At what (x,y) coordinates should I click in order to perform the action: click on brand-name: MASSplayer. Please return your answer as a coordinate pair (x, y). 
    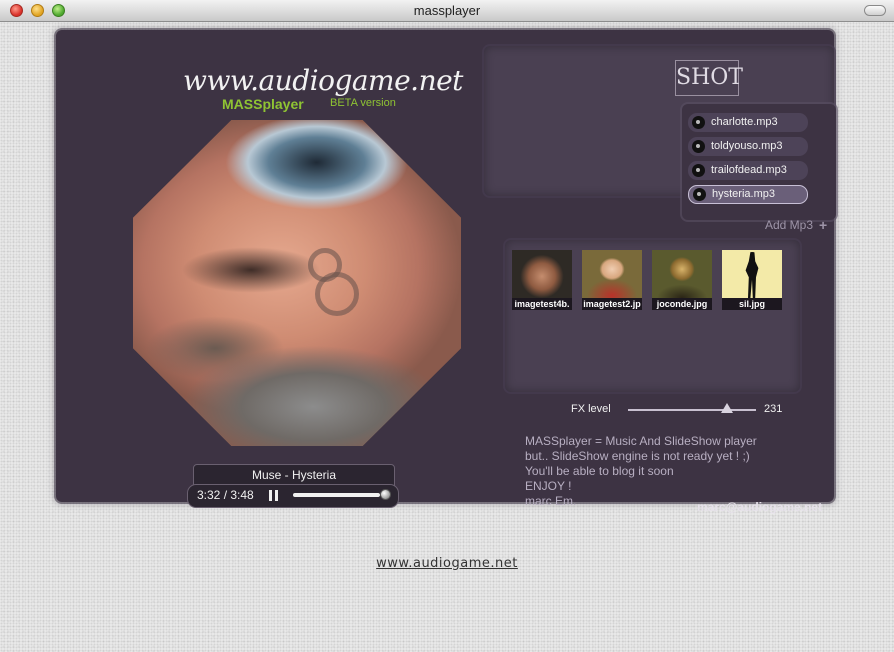
    Looking at the image, I should click on (263, 104).